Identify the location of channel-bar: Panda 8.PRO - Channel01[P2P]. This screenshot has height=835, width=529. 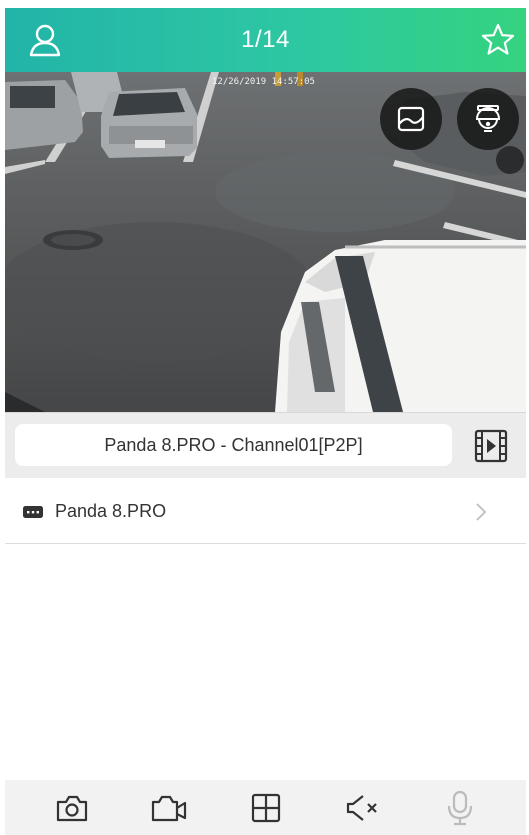
(265, 445).